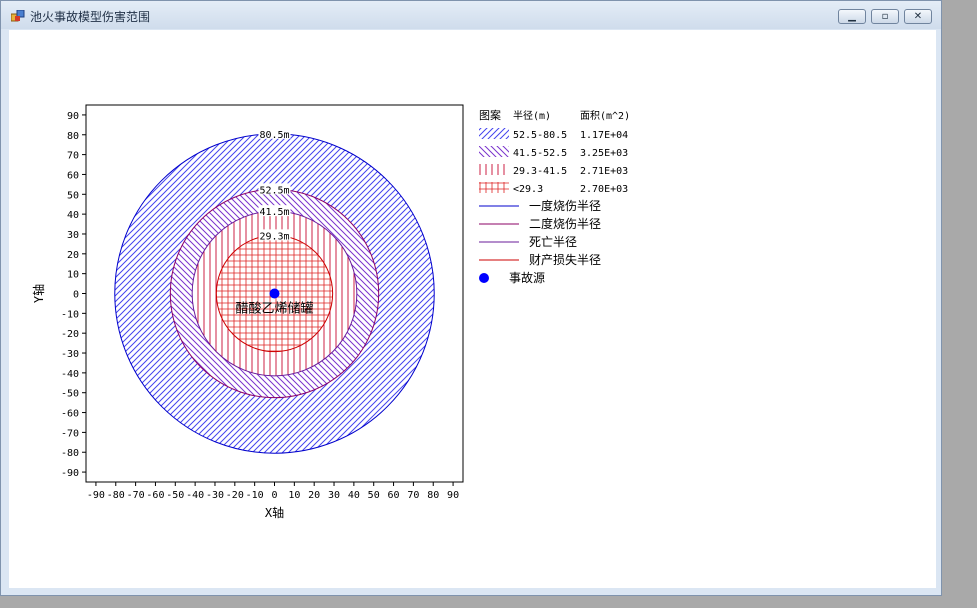 The image size is (977, 608). I want to click on x-tick-label-16: 70, so click(413, 495).